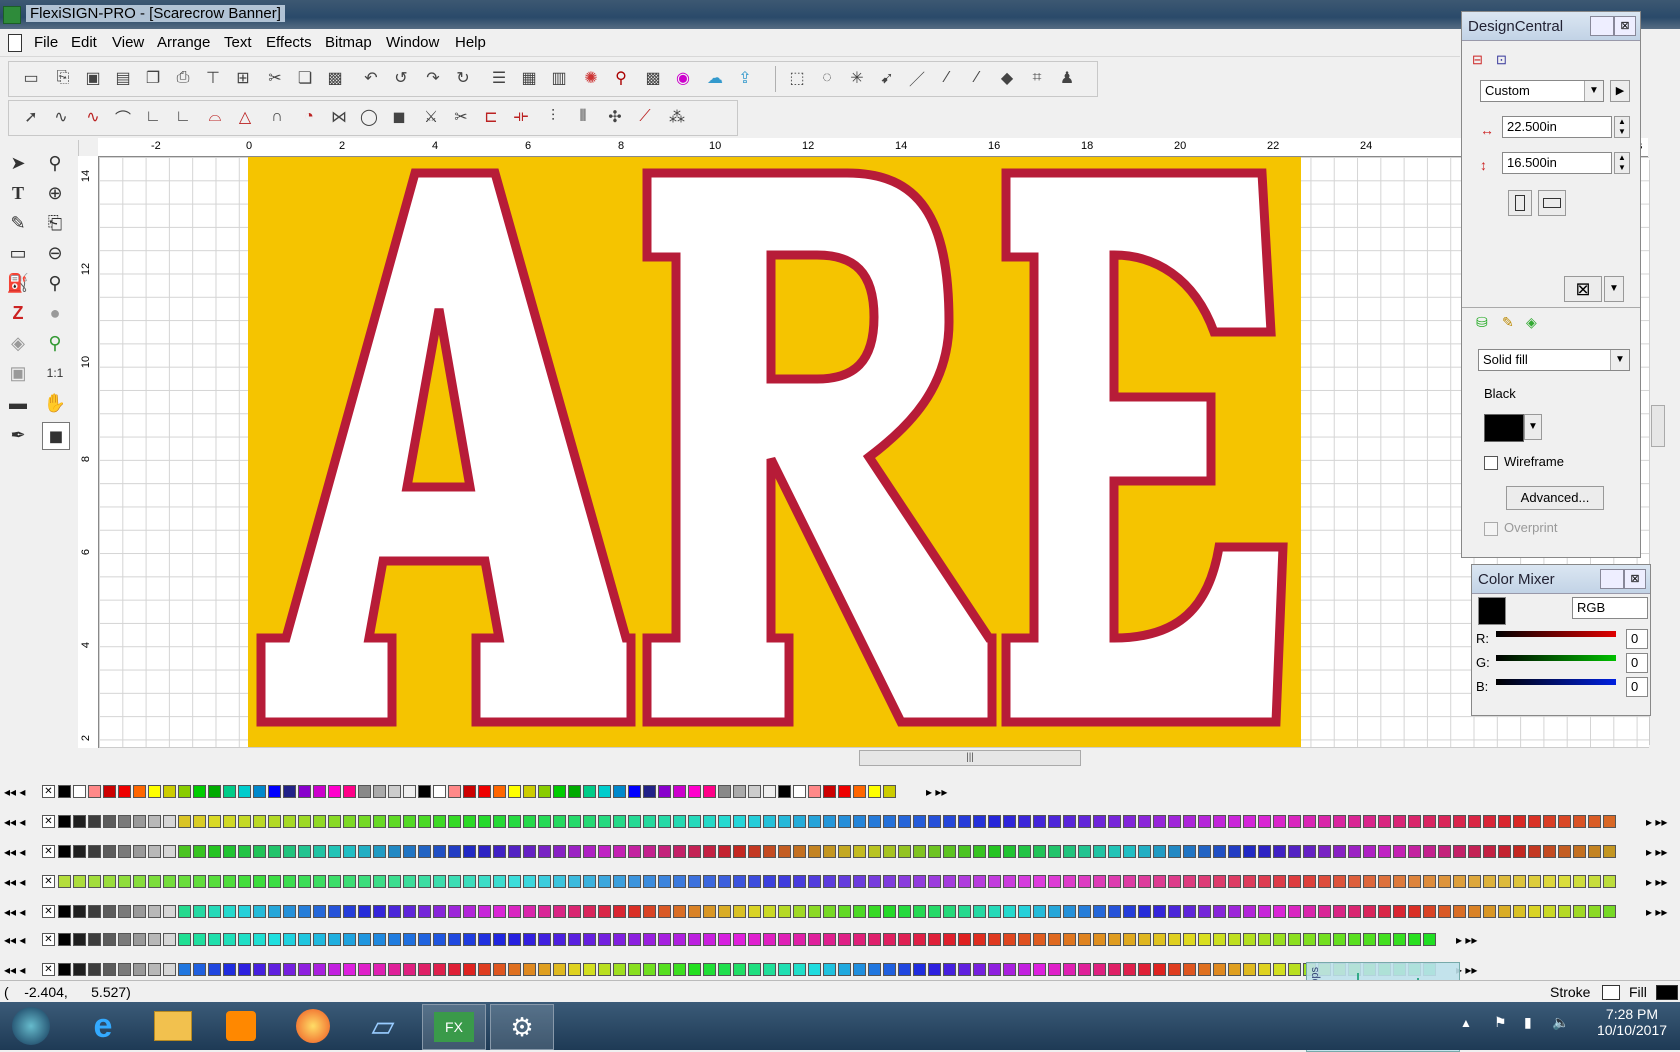  I want to click on portrait-button, so click(1520, 203).